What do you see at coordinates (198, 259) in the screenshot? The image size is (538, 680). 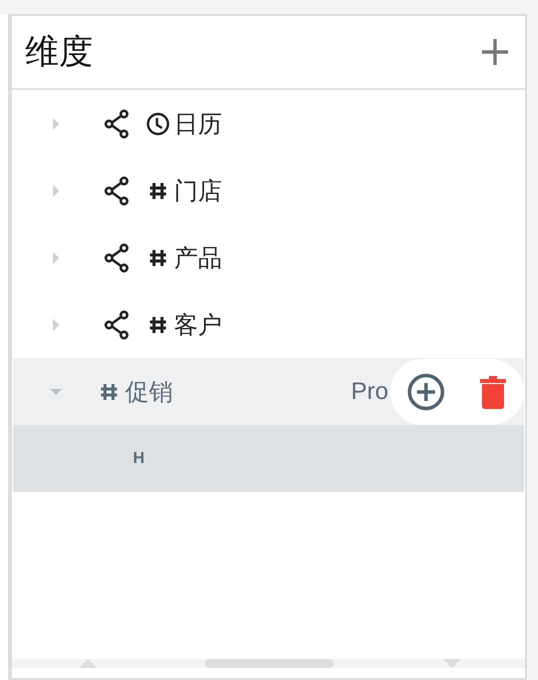 I see `dimension-label: 产品` at bounding box center [198, 259].